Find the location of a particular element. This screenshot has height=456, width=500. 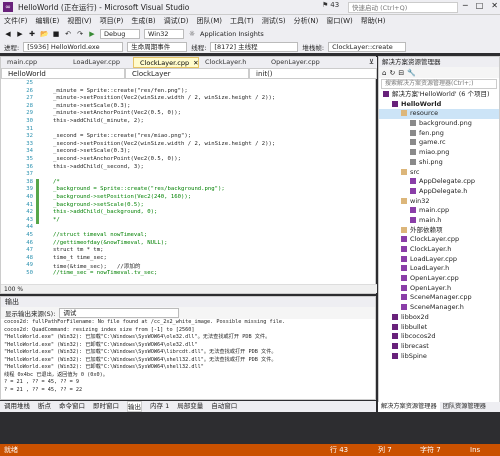

code-line: time_t time_sec; is located at coordinates (80, 257).